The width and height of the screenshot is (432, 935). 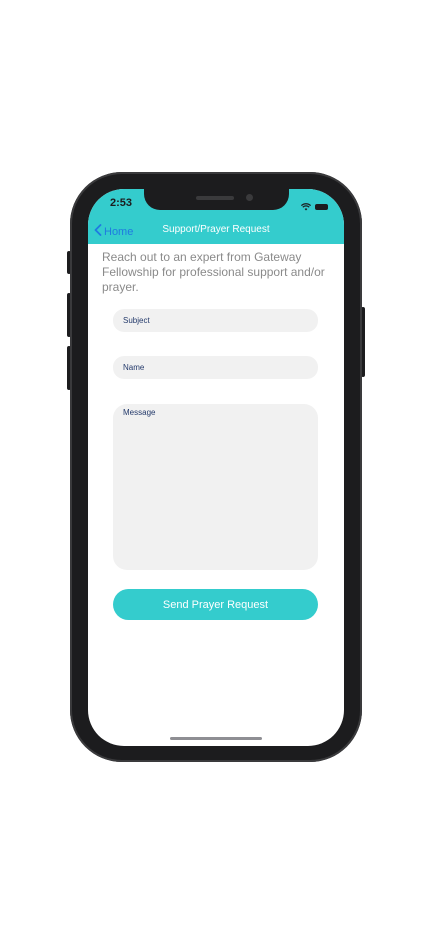 What do you see at coordinates (215, 320) in the screenshot?
I see `subject-field` at bounding box center [215, 320].